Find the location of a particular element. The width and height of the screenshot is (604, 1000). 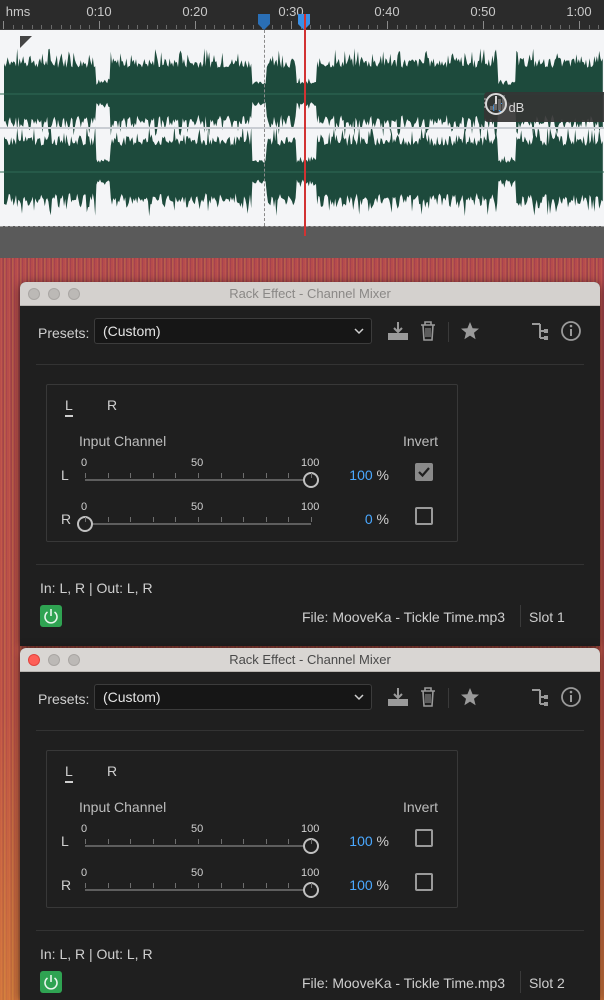

file-name-label: File: MooveKa - Tickle Time.mp3 is located at coordinates (404, 617).